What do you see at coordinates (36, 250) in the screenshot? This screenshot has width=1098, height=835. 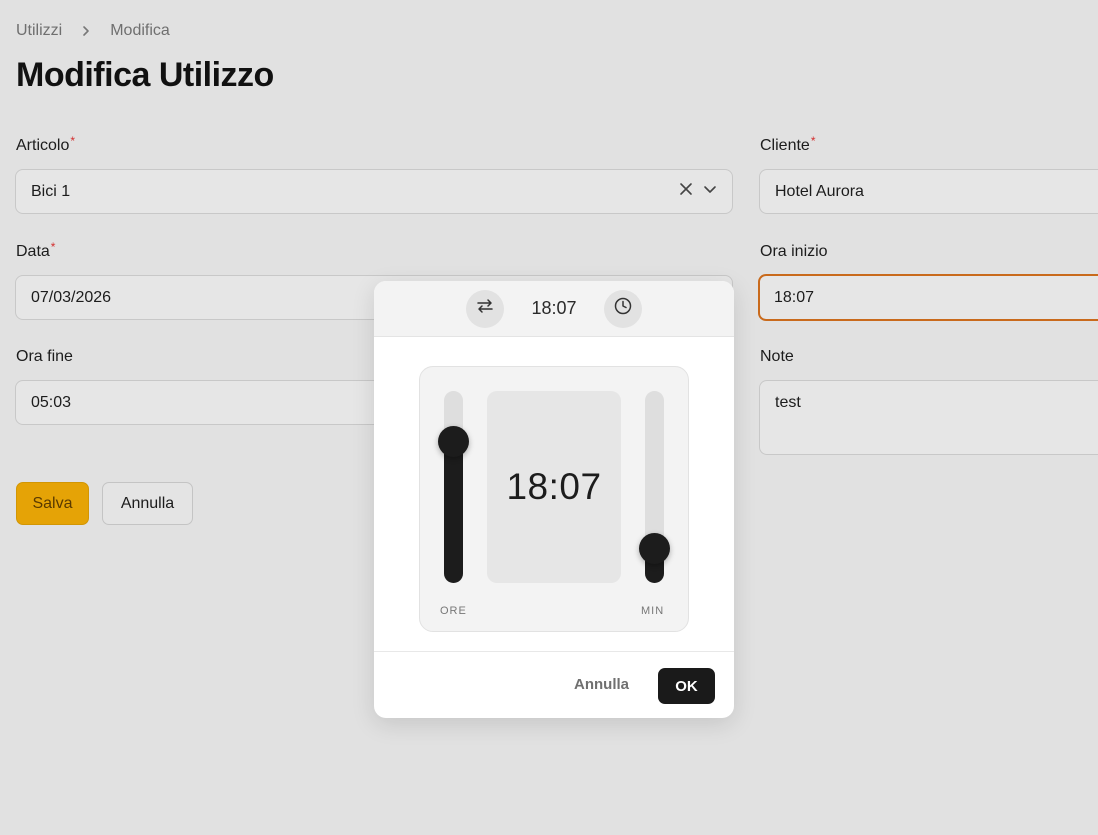 I see `data-label: Data*` at bounding box center [36, 250].